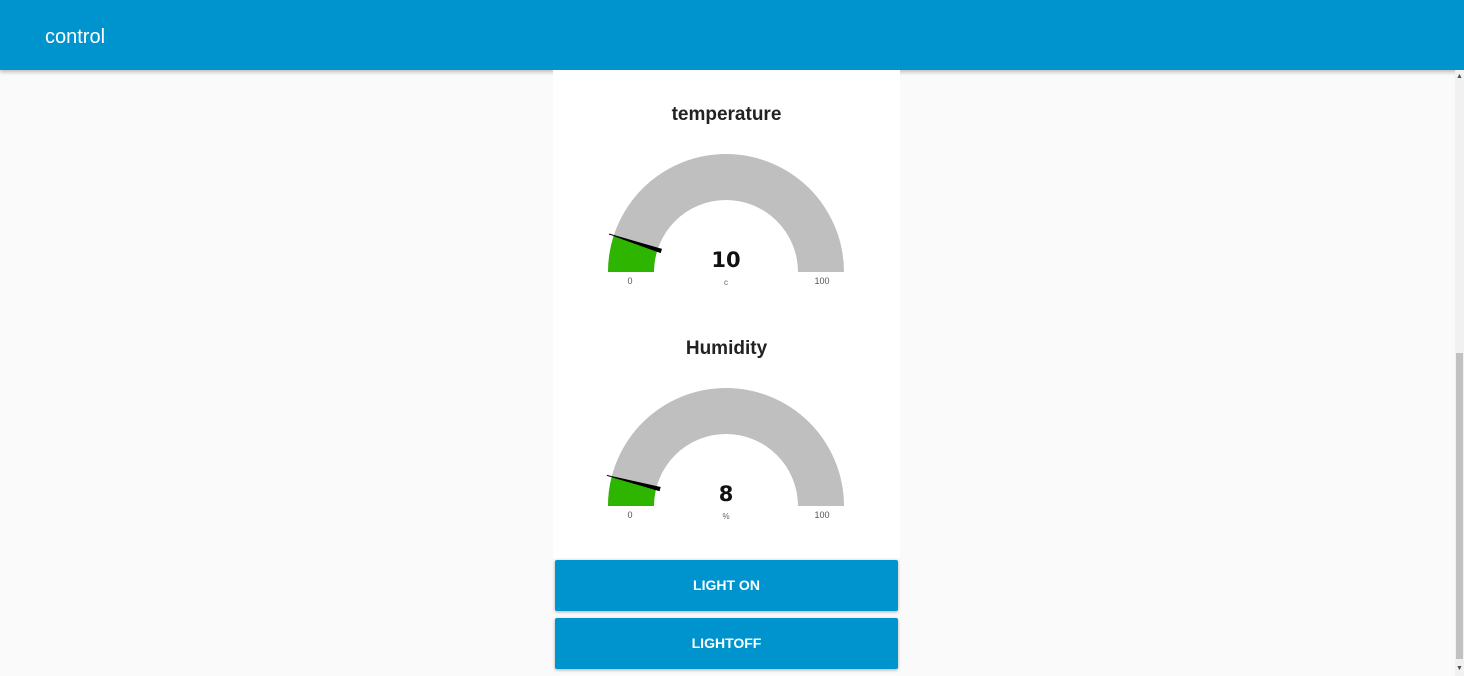 This screenshot has height=676, width=1464. What do you see at coordinates (725, 516) in the screenshot?
I see `gauge-units: %` at bounding box center [725, 516].